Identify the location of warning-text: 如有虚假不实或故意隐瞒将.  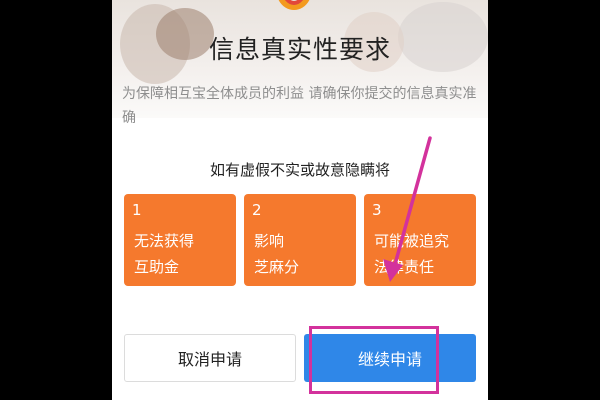
(299, 170).